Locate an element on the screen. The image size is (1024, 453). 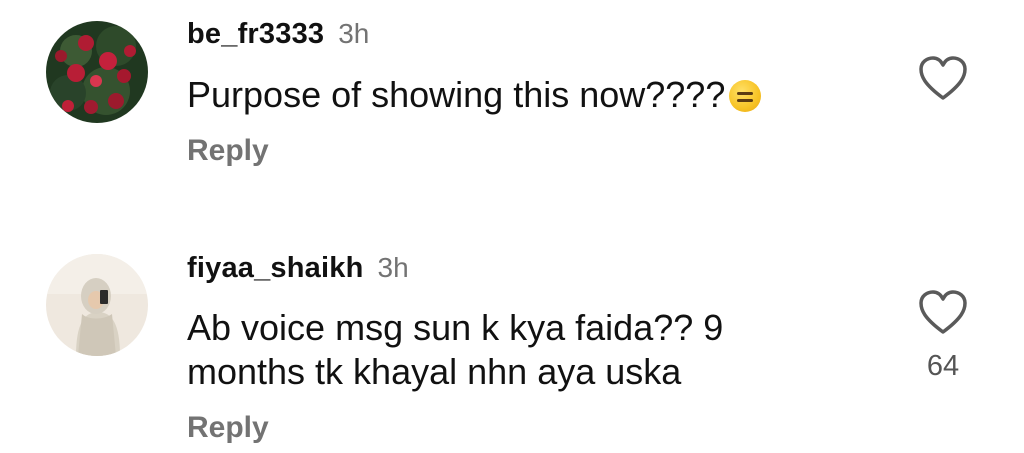
comment-header: fiyaa_shaikh 3h is located at coordinates (298, 268).